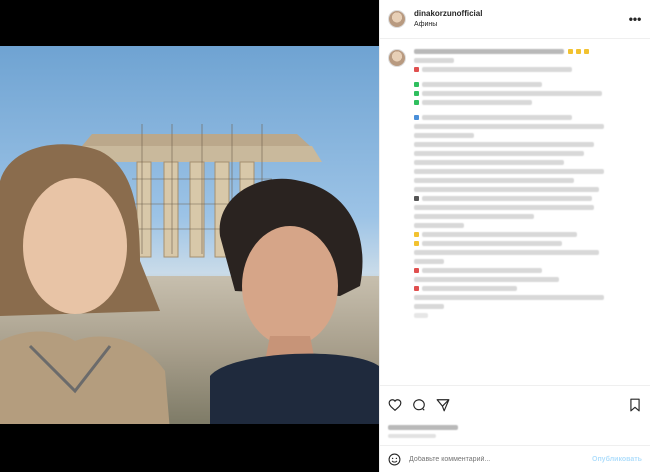  What do you see at coordinates (617, 459) in the screenshot?
I see `publish-button: Опубликовать` at bounding box center [617, 459].